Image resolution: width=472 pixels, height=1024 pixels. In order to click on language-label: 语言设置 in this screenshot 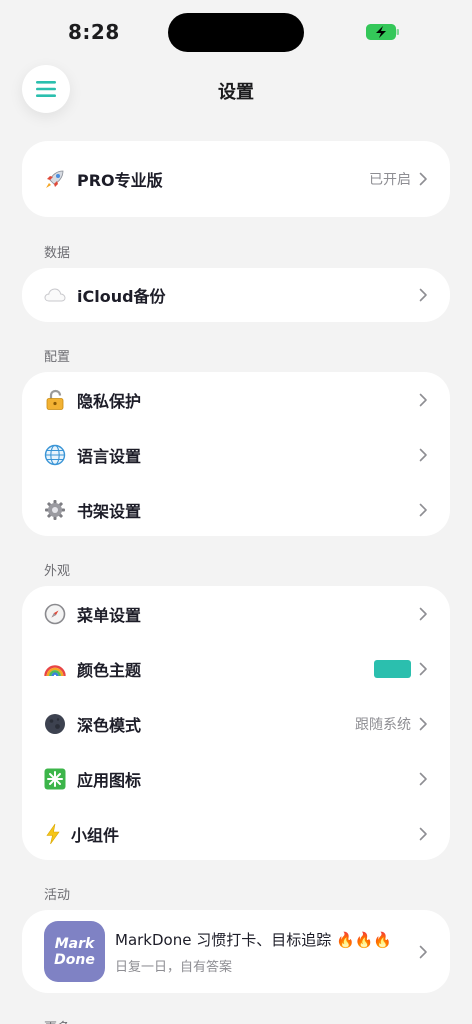, I will do `click(109, 456)`.